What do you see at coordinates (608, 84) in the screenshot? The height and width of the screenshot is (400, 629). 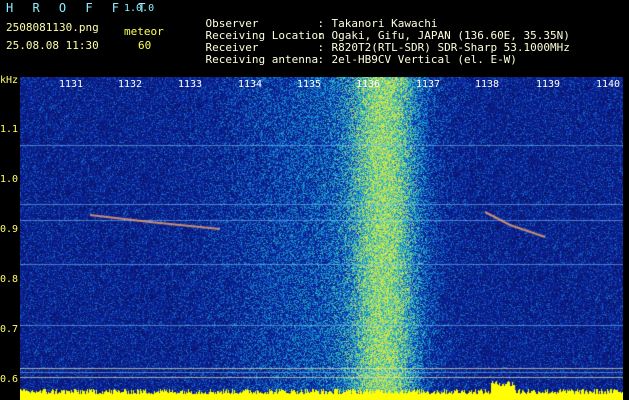 I see `x-tick-label: 1140` at bounding box center [608, 84].